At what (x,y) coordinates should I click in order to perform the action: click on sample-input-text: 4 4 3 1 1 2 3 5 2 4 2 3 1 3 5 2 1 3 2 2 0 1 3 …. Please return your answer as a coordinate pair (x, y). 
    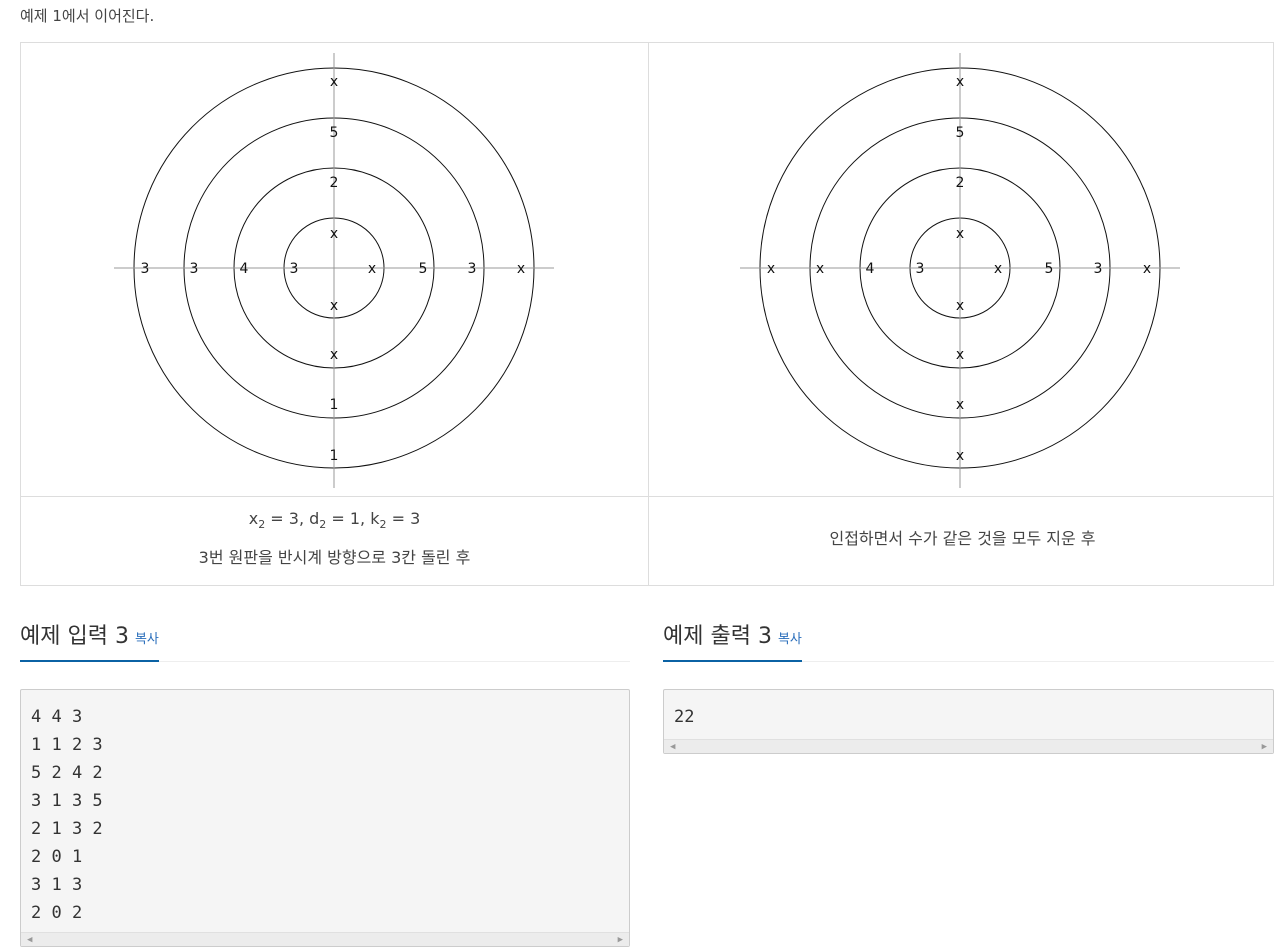
    Looking at the image, I should click on (67, 815).